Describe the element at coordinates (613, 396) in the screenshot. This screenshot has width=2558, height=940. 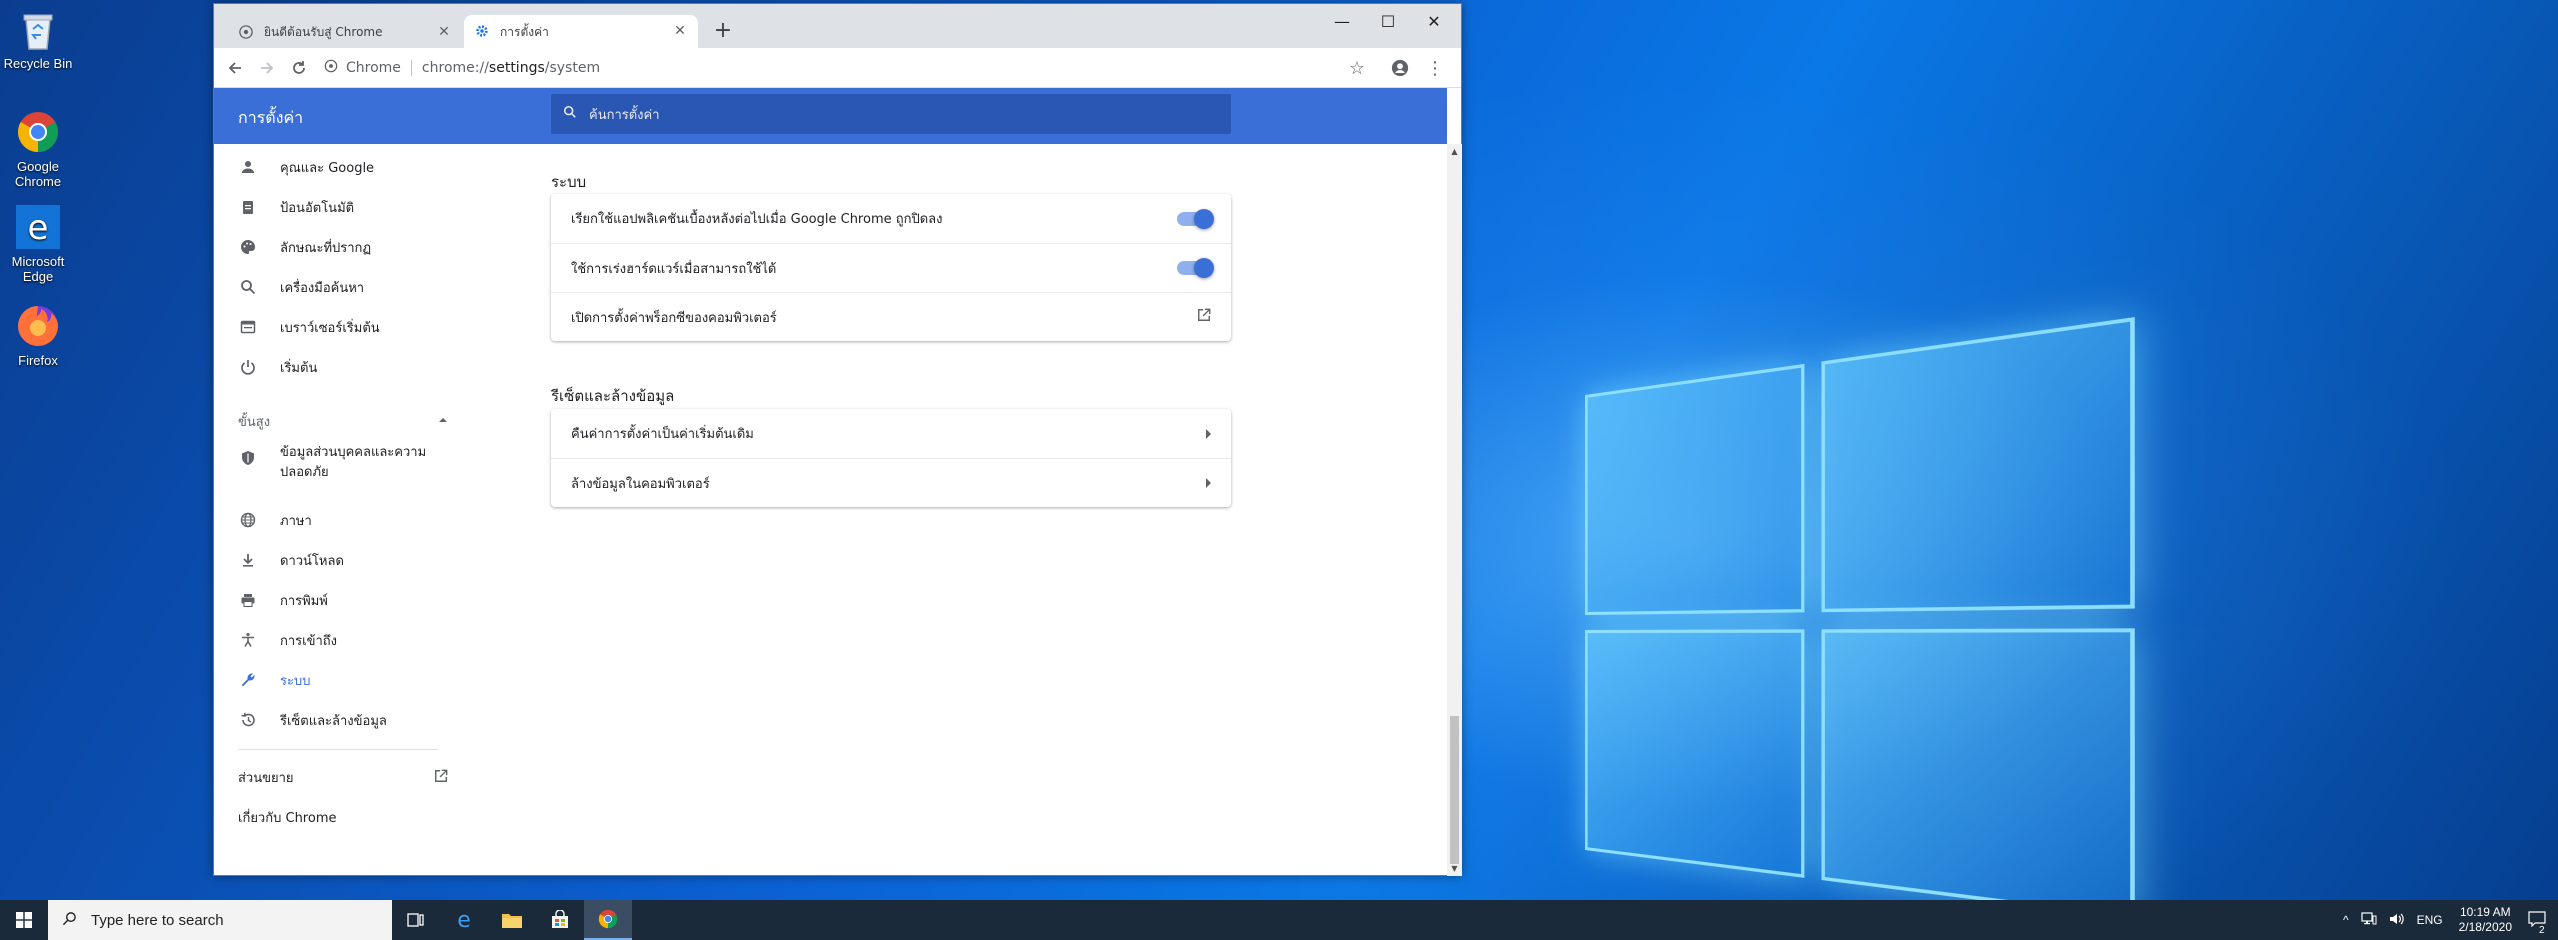
I see `section-title-reset: รีเซ็ตและล้างข้อมูล` at that location.